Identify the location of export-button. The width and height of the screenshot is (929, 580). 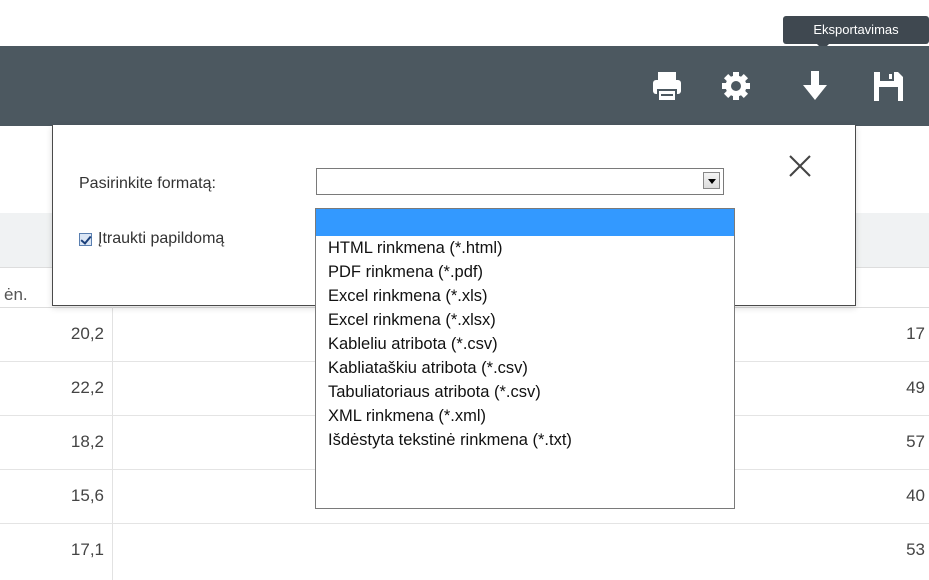
(815, 86).